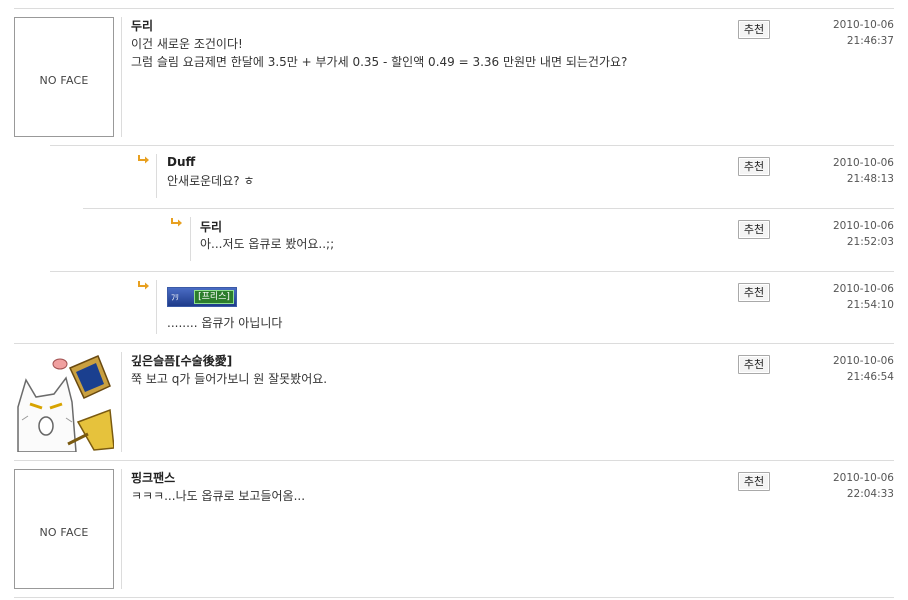  Describe the element at coordinates (187, 44) in the screenshot. I see `comment-text: 이건 새로운 조건이다!` at that location.